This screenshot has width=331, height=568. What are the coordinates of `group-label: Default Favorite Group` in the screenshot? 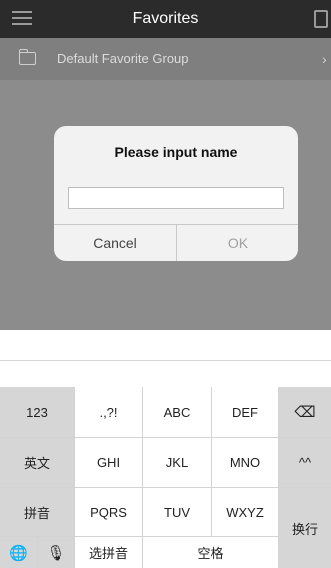 It's located at (123, 58).